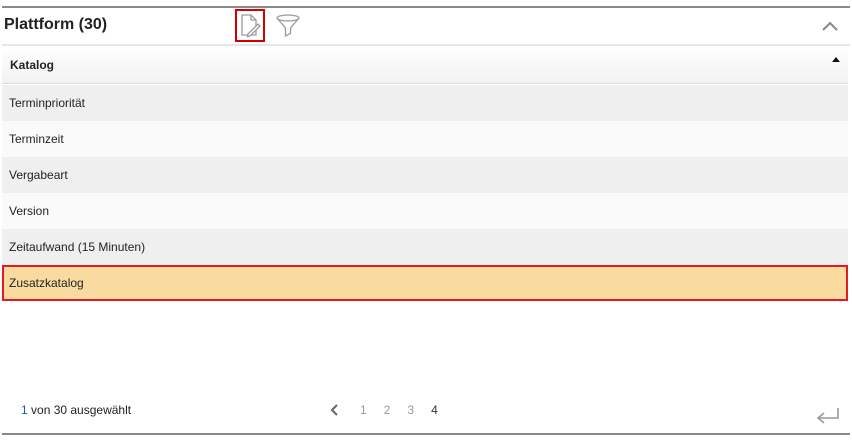 The height and width of the screenshot is (440, 852). Describe the element at coordinates (434, 410) in the screenshot. I see `page-link-4: 4` at that location.